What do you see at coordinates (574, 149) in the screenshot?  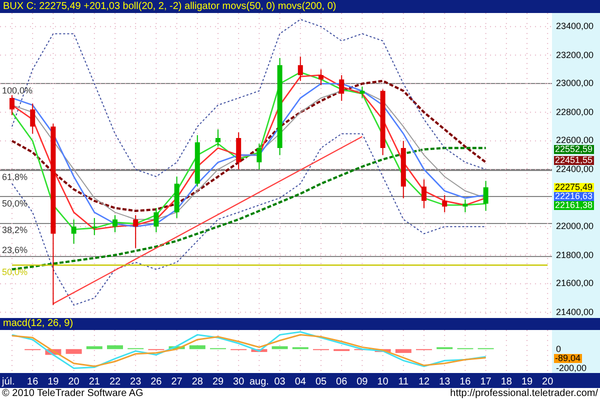 I see `price-tag: 22552,59` at bounding box center [574, 149].